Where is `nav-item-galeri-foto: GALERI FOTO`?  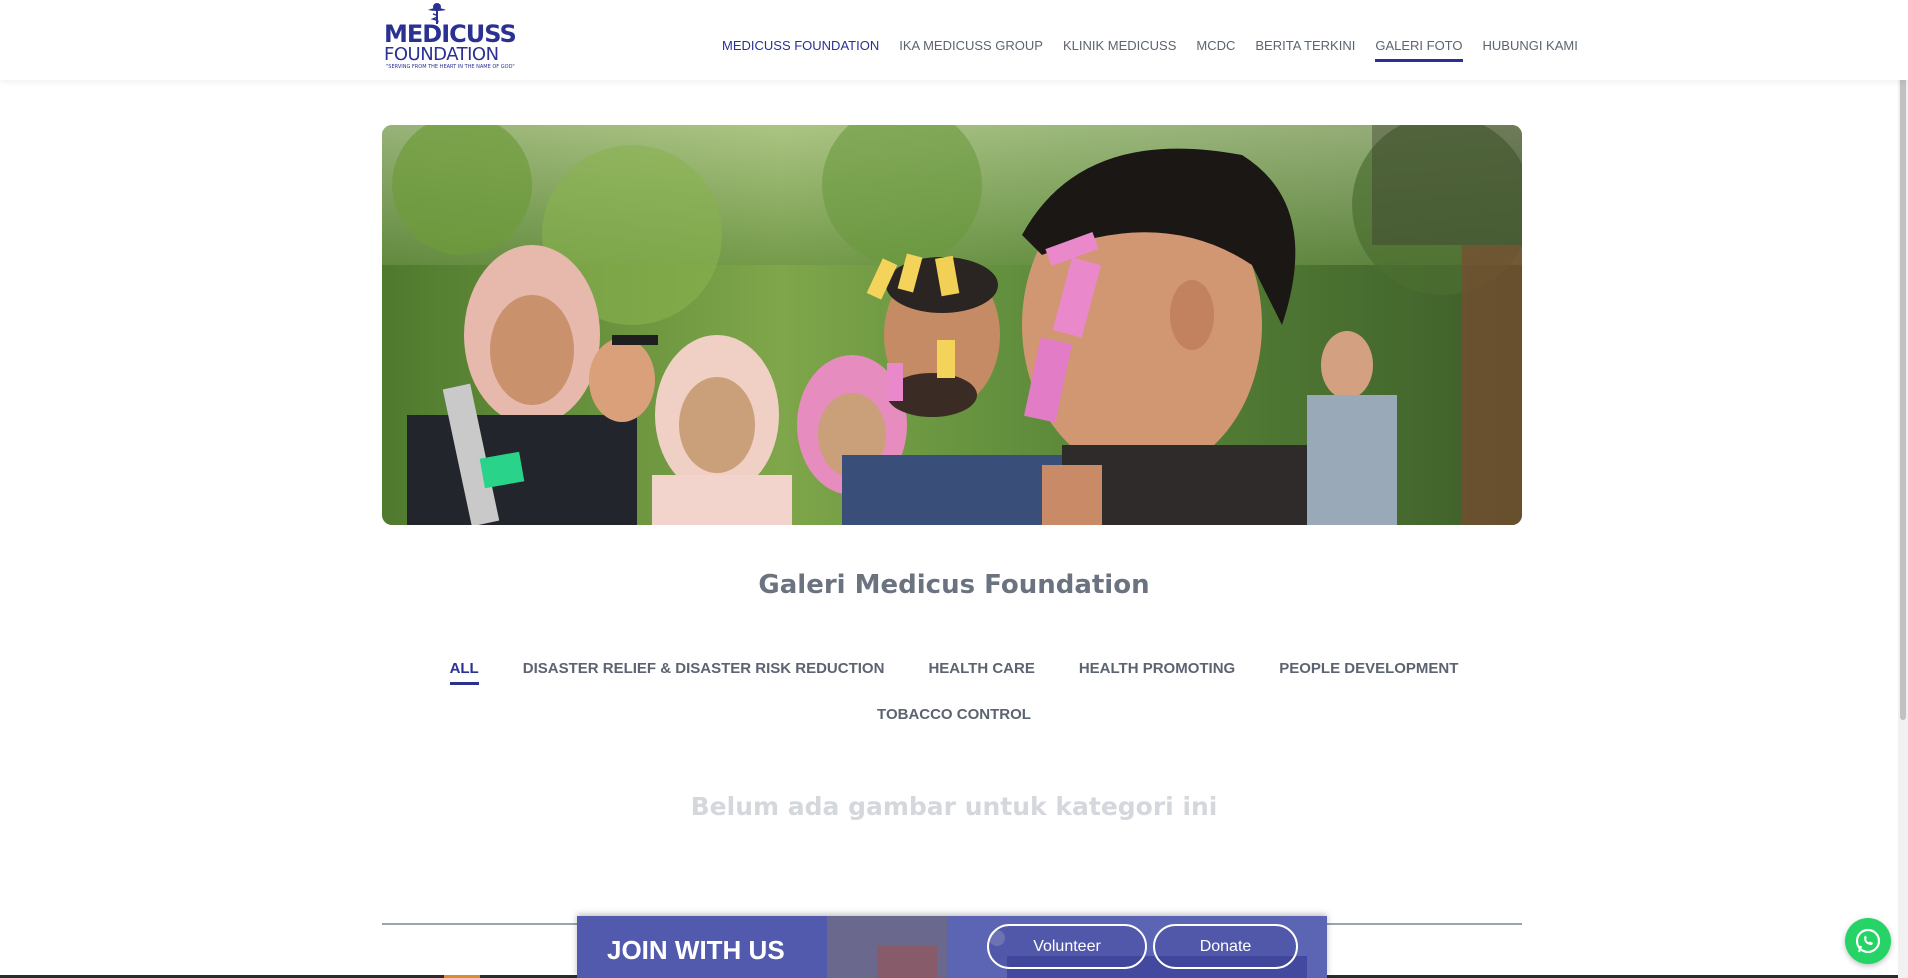 nav-item-galeri-foto: GALERI FOTO is located at coordinates (1419, 50).